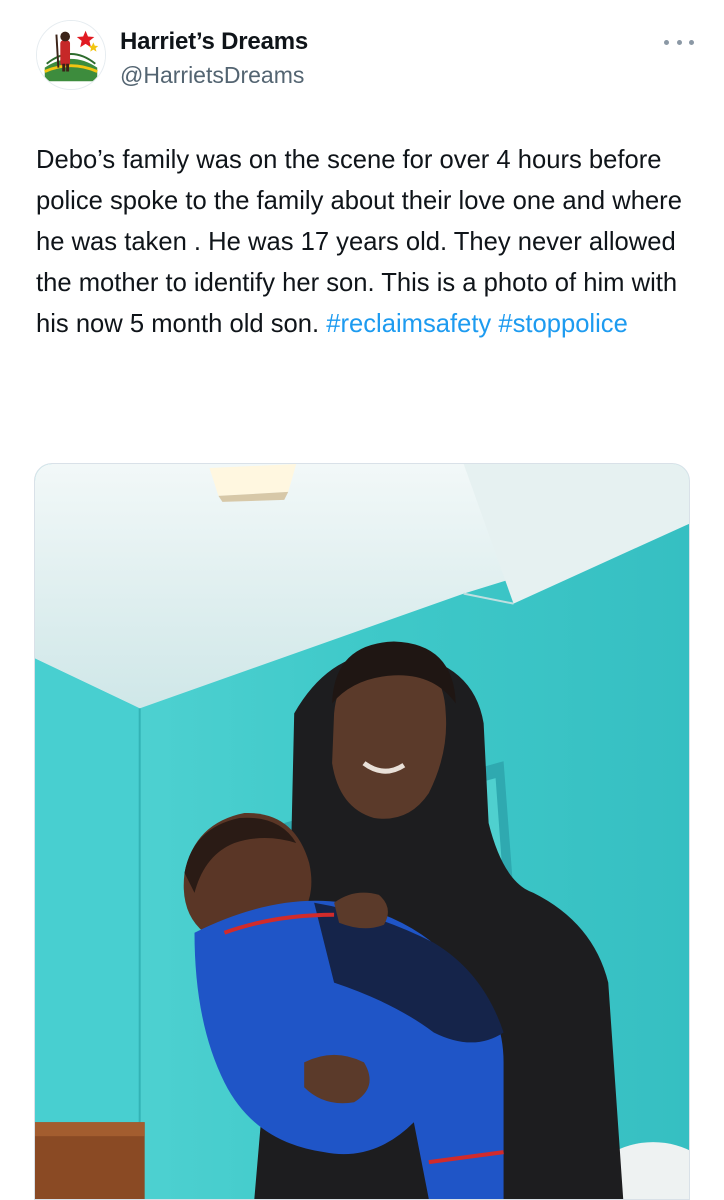  I want to click on harriets-dreams-logo-icon, so click(71, 55).